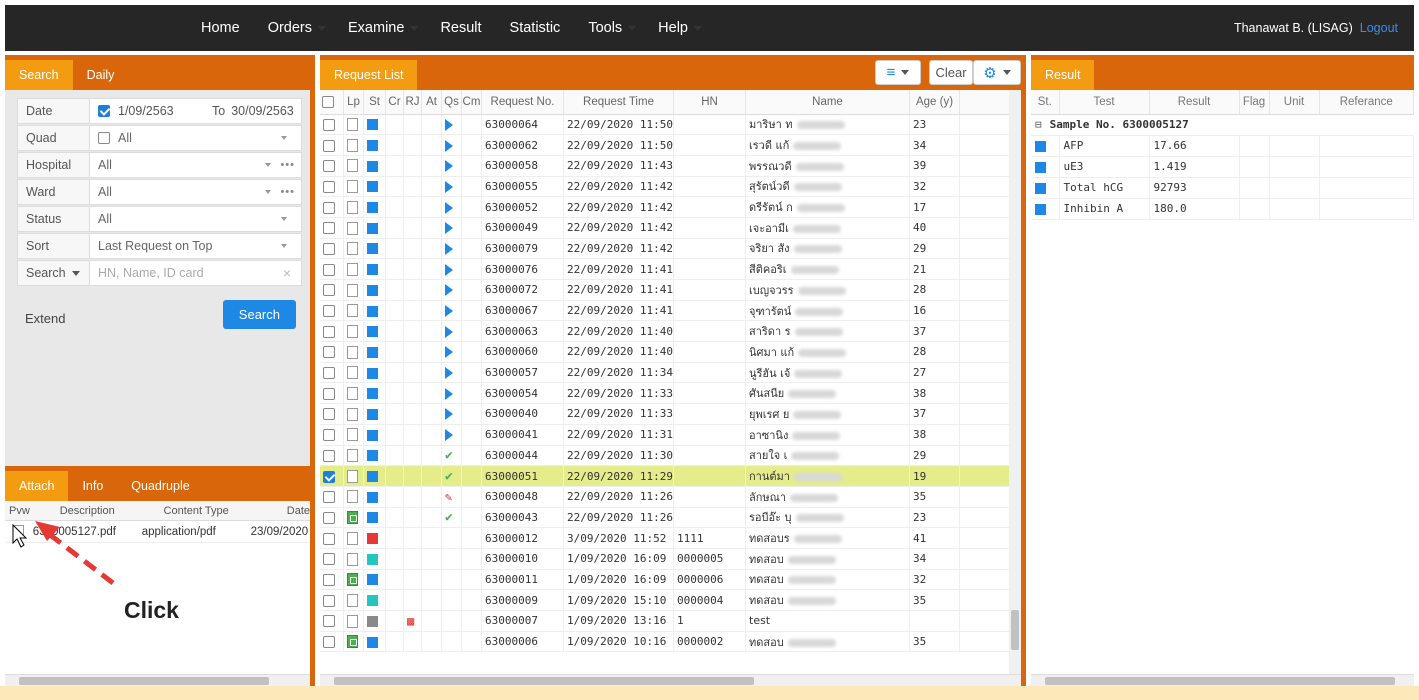 The height and width of the screenshot is (700, 1419). What do you see at coordinates (220, 28) in the screenshot?
I see `nav-item-home: Home` at bounding box center [220, 28].